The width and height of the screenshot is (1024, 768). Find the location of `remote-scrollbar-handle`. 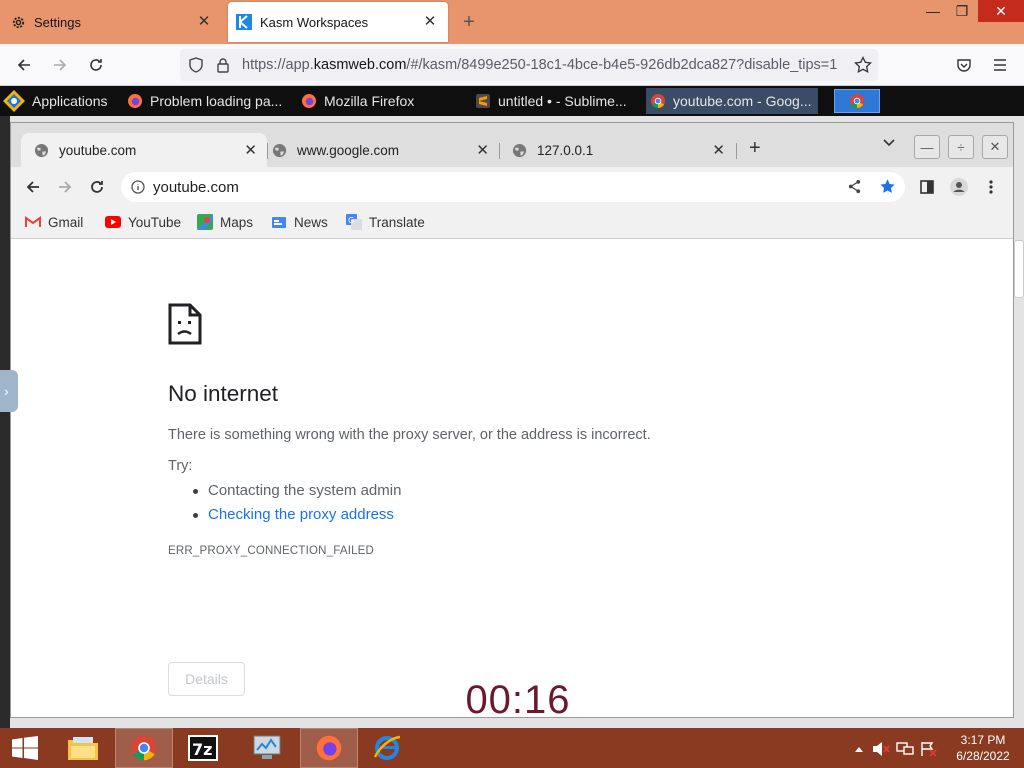

remote-scrollbar-handle is located at coordinates (1019, 269).